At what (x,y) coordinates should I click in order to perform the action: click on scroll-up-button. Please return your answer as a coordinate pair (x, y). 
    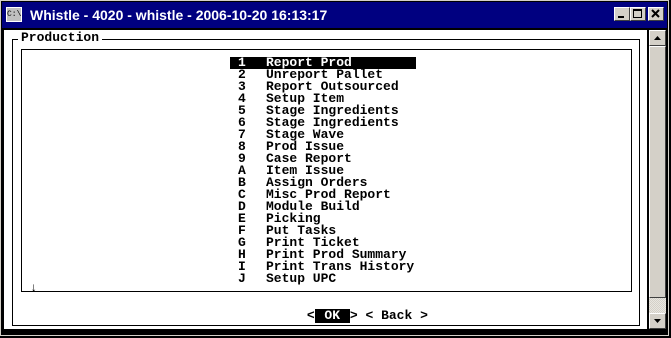
    Looking at the image, I should click on (657, 38).